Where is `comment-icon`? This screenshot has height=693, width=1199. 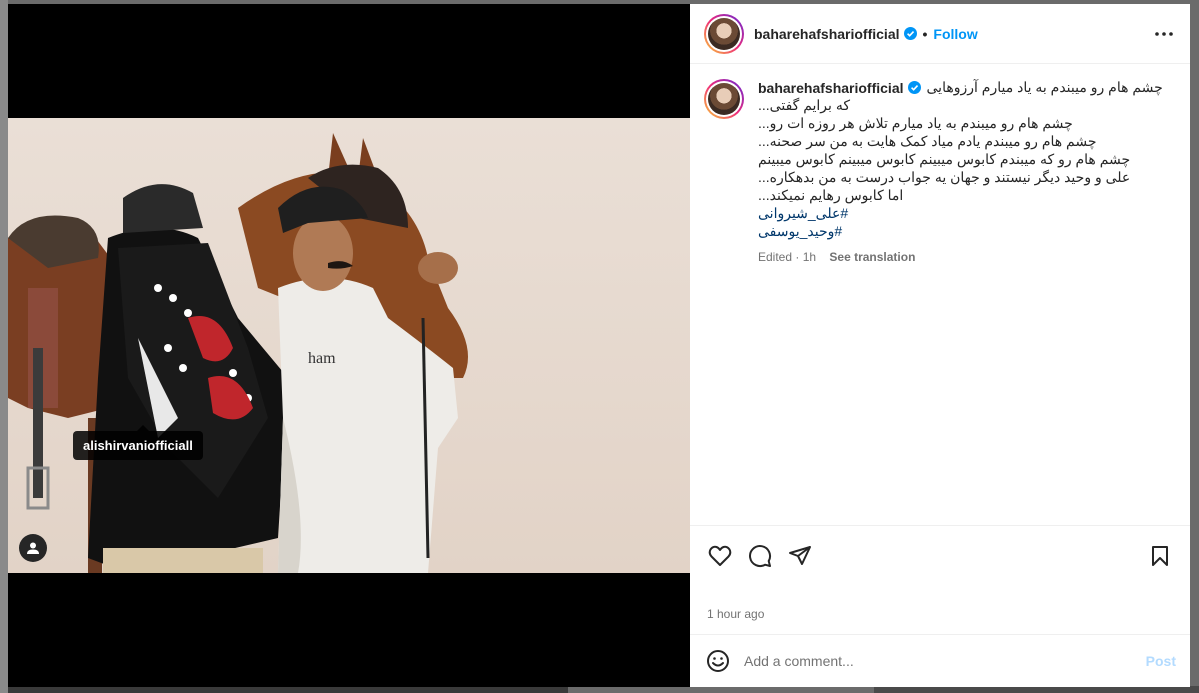 comment-icon is located at coordinates (760, 555).